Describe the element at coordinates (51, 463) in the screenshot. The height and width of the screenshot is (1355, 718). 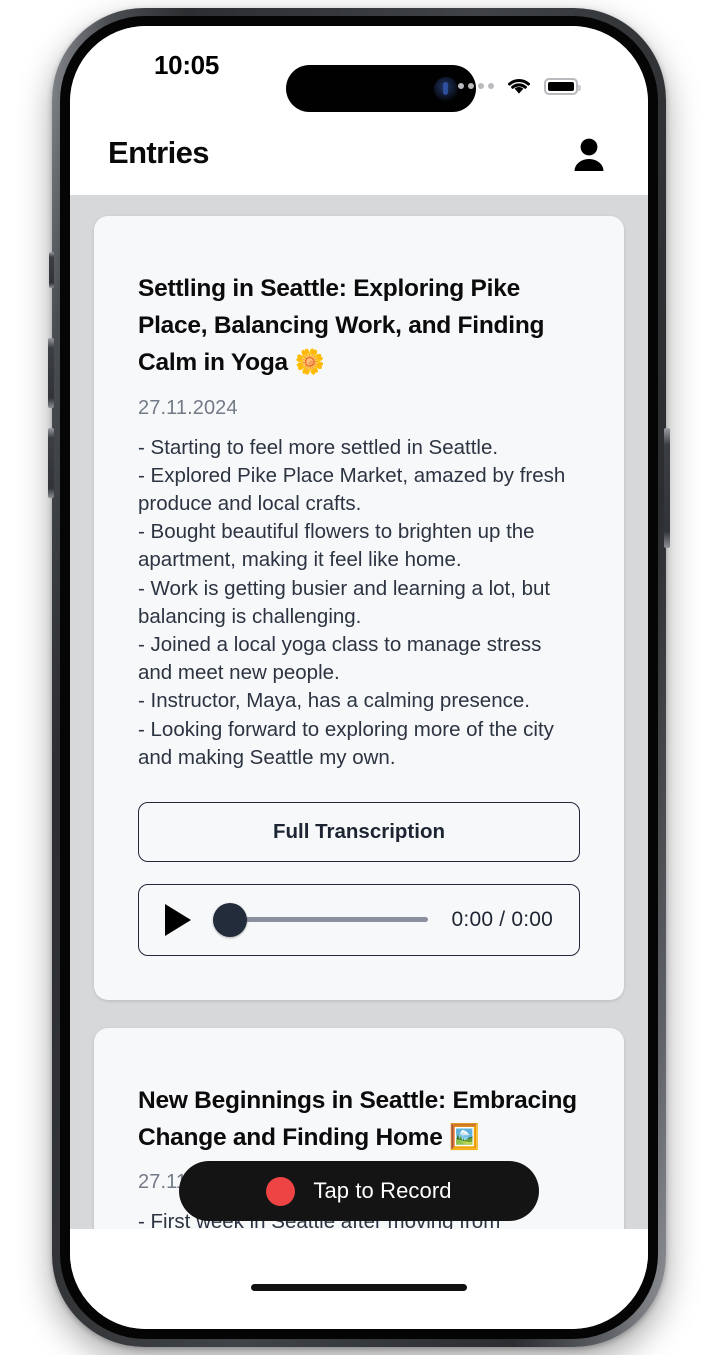
I see `volume-down-button` at that location.